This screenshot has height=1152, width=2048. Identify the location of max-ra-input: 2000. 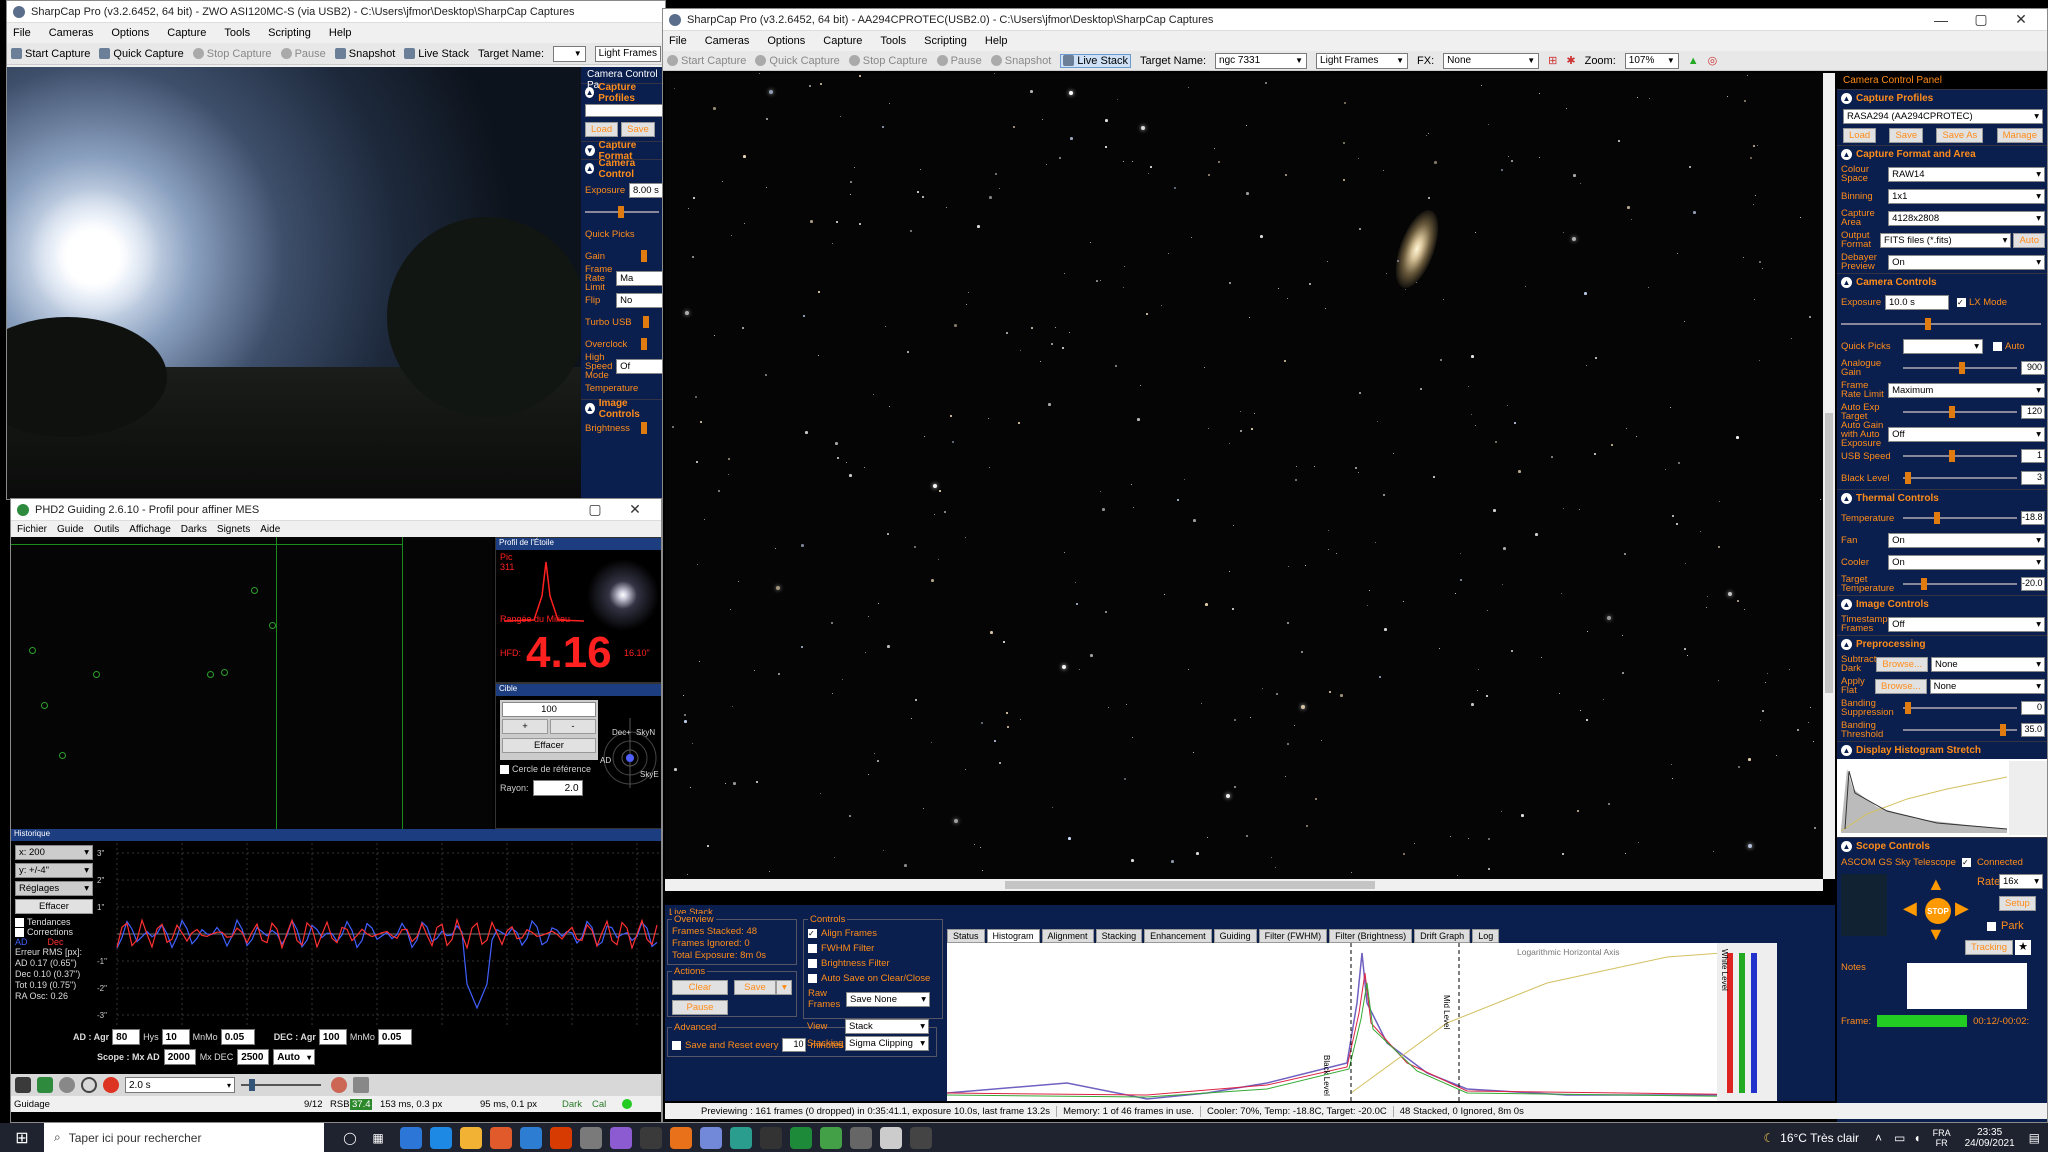
(179, 1057).